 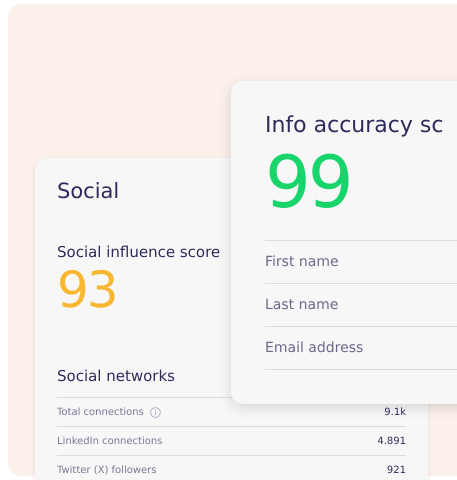 What do you see at coordinates (116, 376) in the screenshot?
I see `section-title: Social networks` at bounding box center [116, 376].